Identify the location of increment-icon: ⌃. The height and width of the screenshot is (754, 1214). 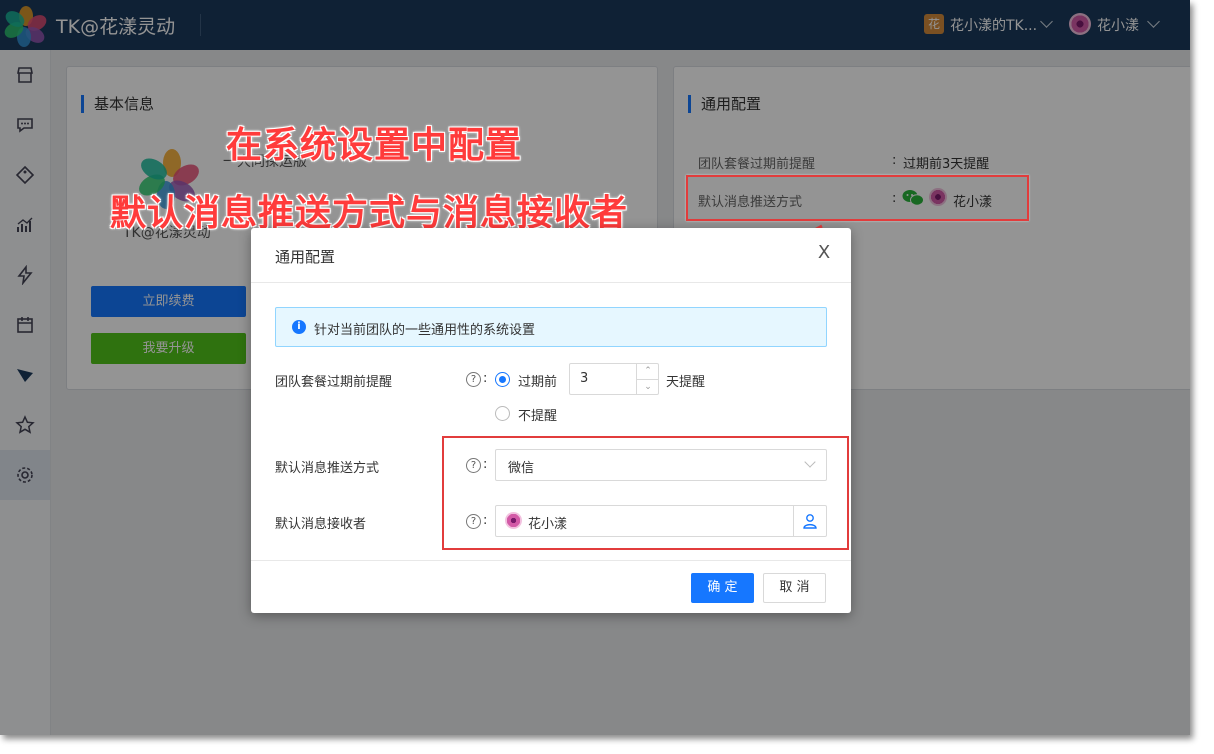
(648, 371).